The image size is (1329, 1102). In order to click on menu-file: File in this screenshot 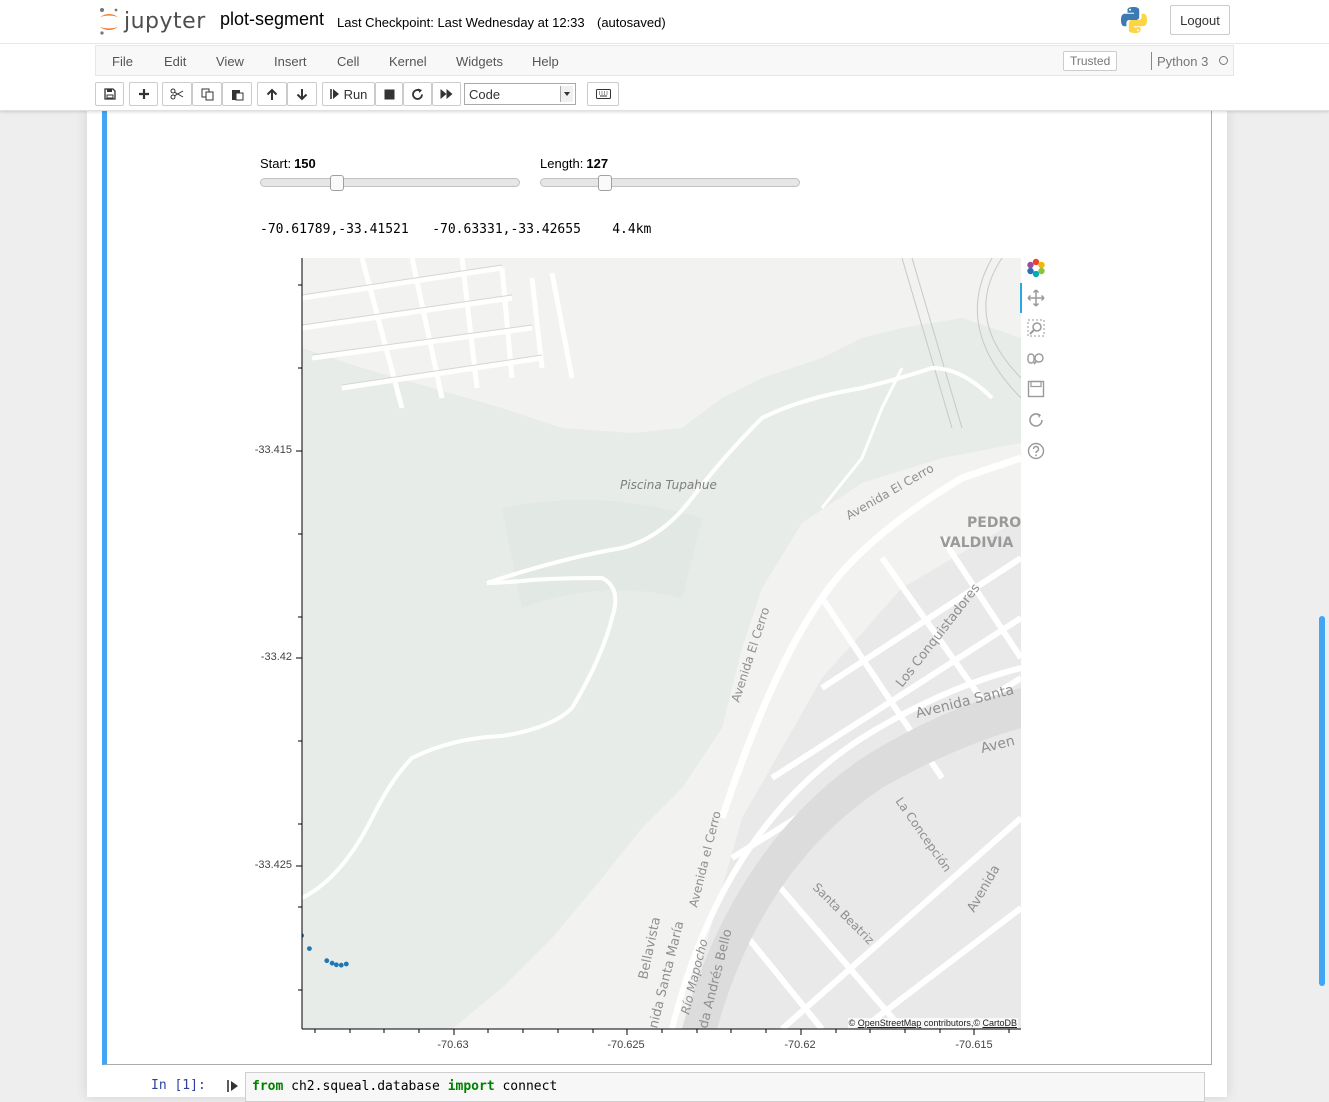, I will do `click(122, 61)`.